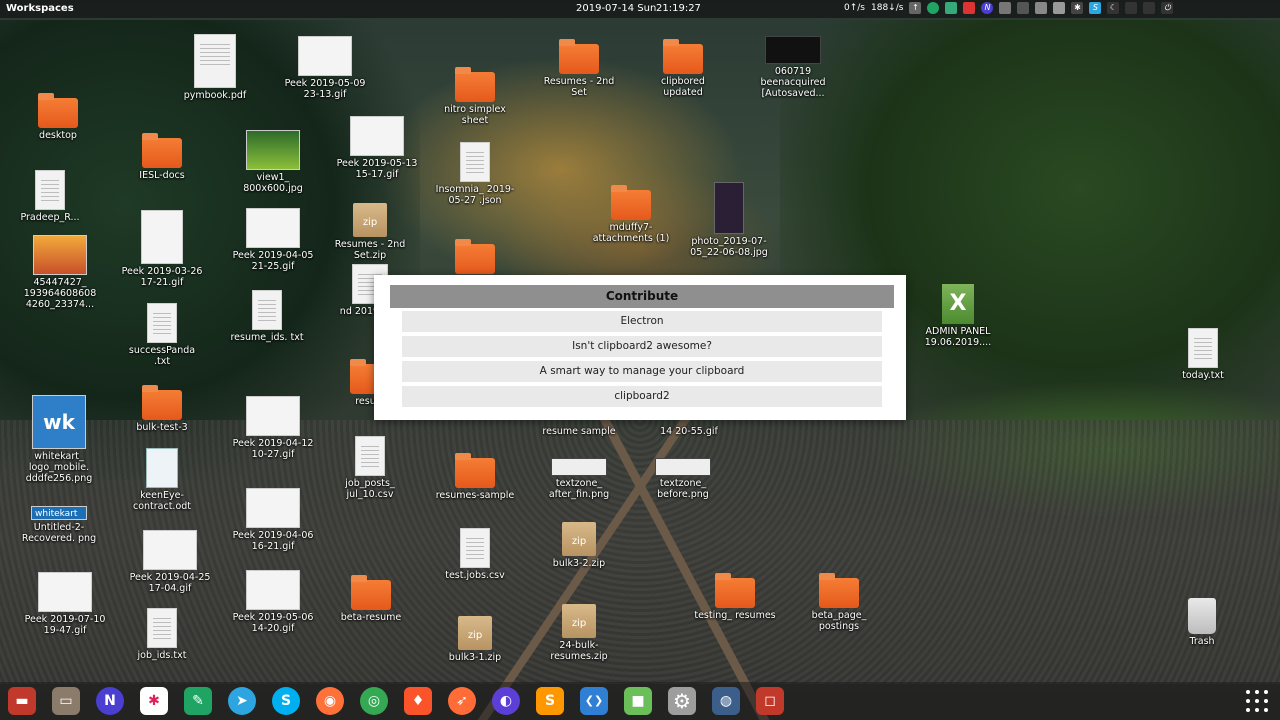 The width and height of the screenshot is (1280, 720). I want to click on desktop-icon-peek-1420: 14 20-55.gif, so click(689, 430).